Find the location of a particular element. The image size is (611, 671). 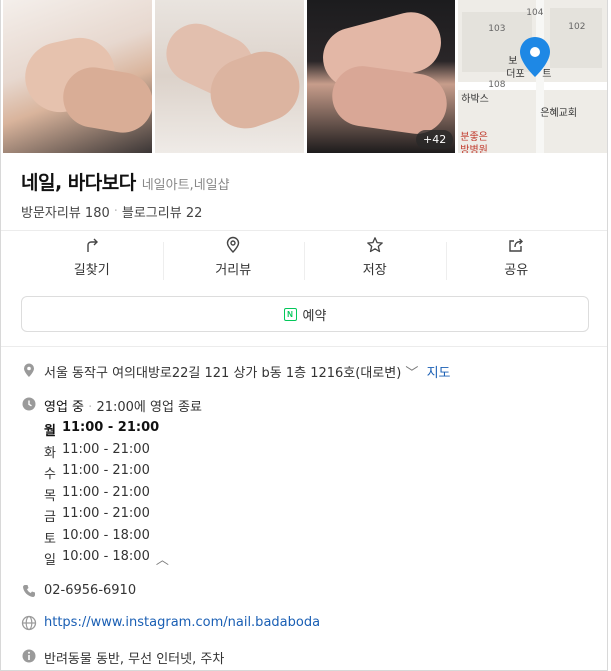

street-view-icon is located at coordinates (233, 244).